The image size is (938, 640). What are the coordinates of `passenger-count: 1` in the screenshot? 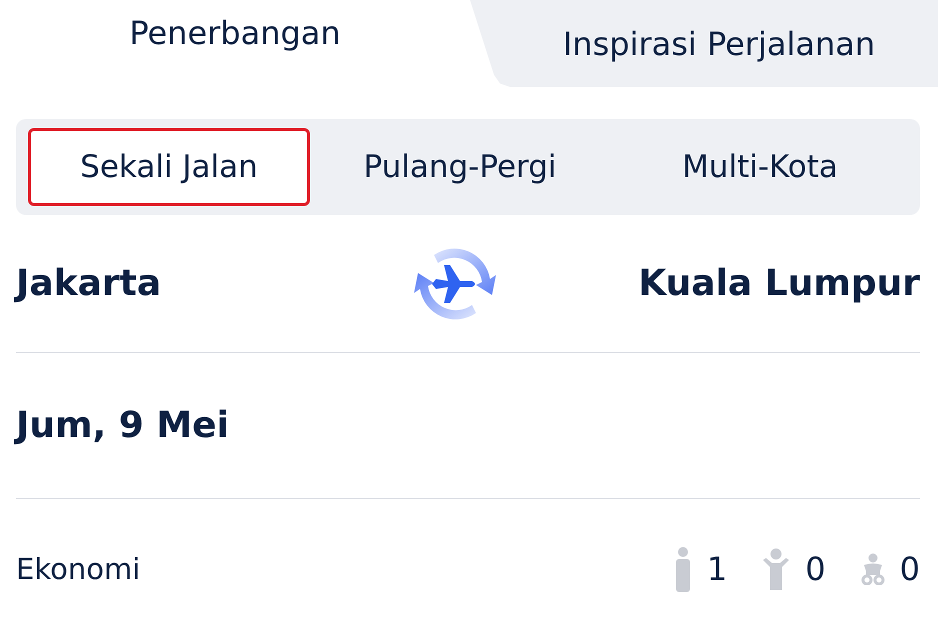 It's located at (717, 569).